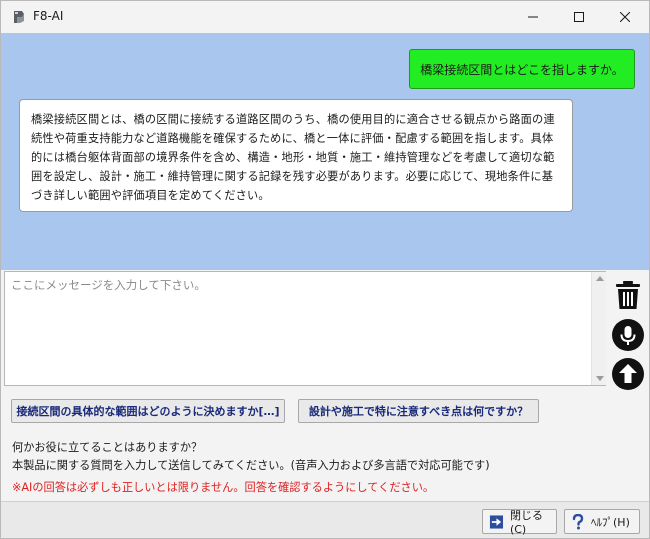 The image size is (650, 539). I want to click on footer-bar: 閉じる(C) ﾍﾙﾌﾟ(H), so click(325, 519).